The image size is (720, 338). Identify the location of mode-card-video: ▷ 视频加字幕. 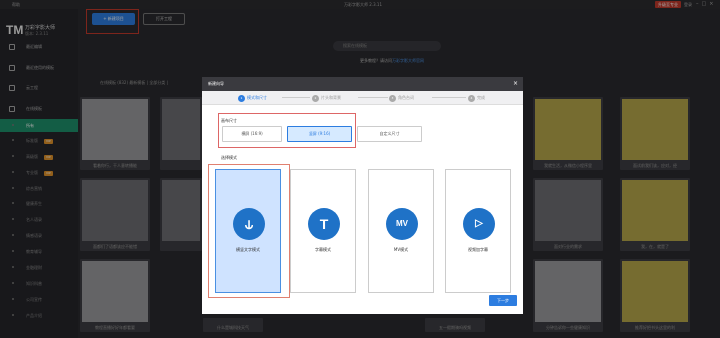
(478, 231).